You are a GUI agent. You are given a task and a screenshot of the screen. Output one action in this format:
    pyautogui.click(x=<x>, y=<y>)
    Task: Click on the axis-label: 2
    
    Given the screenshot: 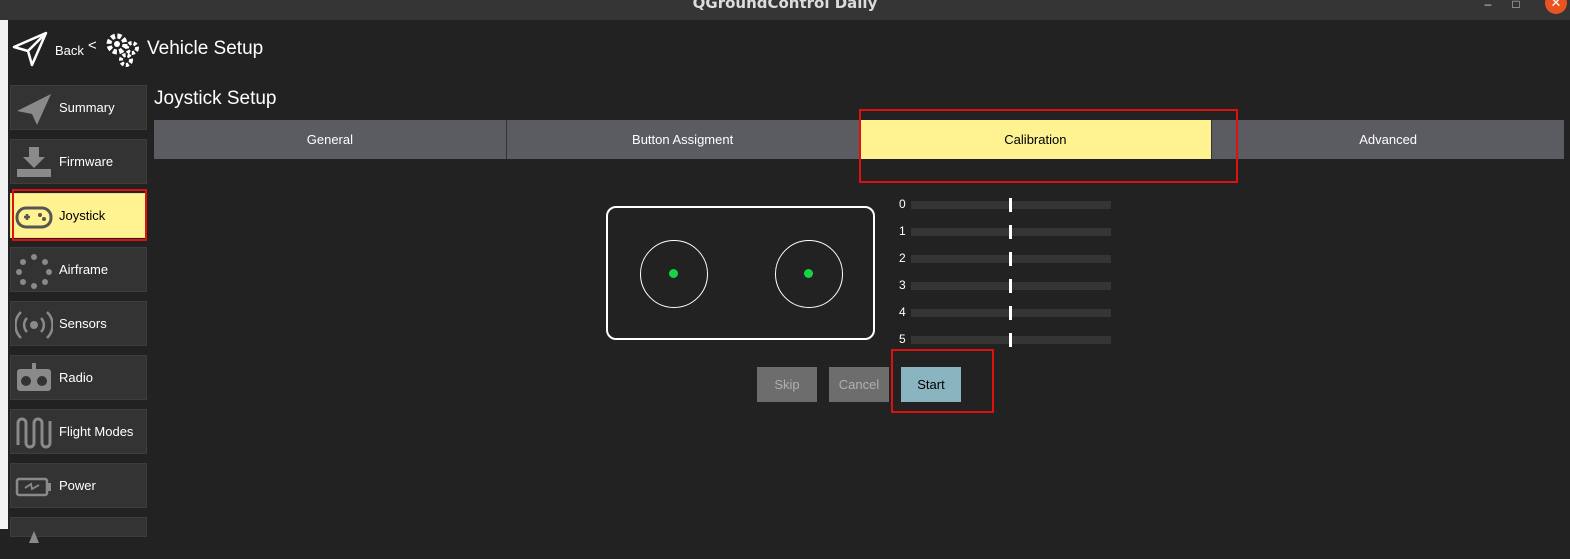 What is the action you would take?
    pyautogui.click(x=902, y=258)
    